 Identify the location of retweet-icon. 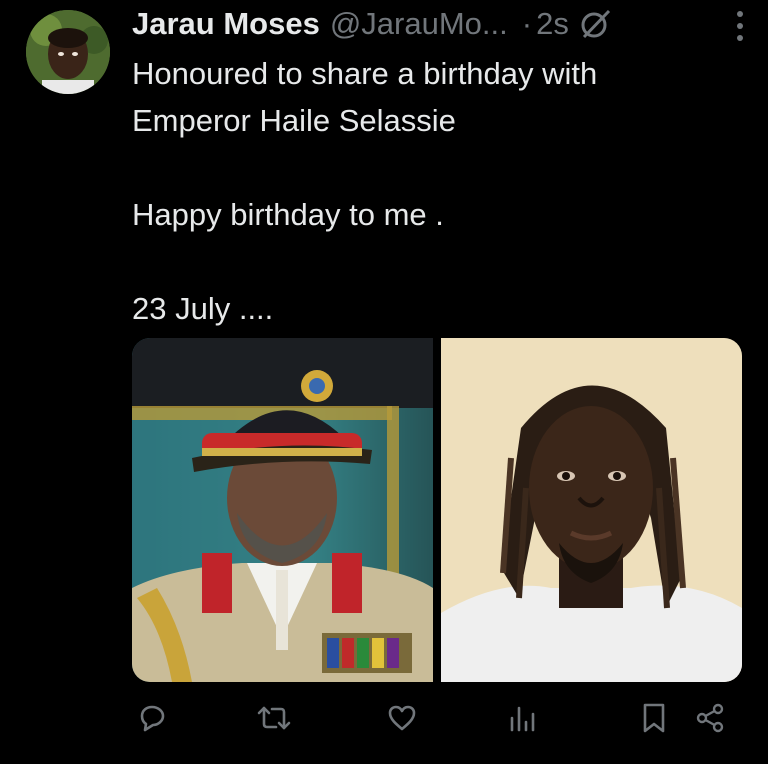
(274, 718).